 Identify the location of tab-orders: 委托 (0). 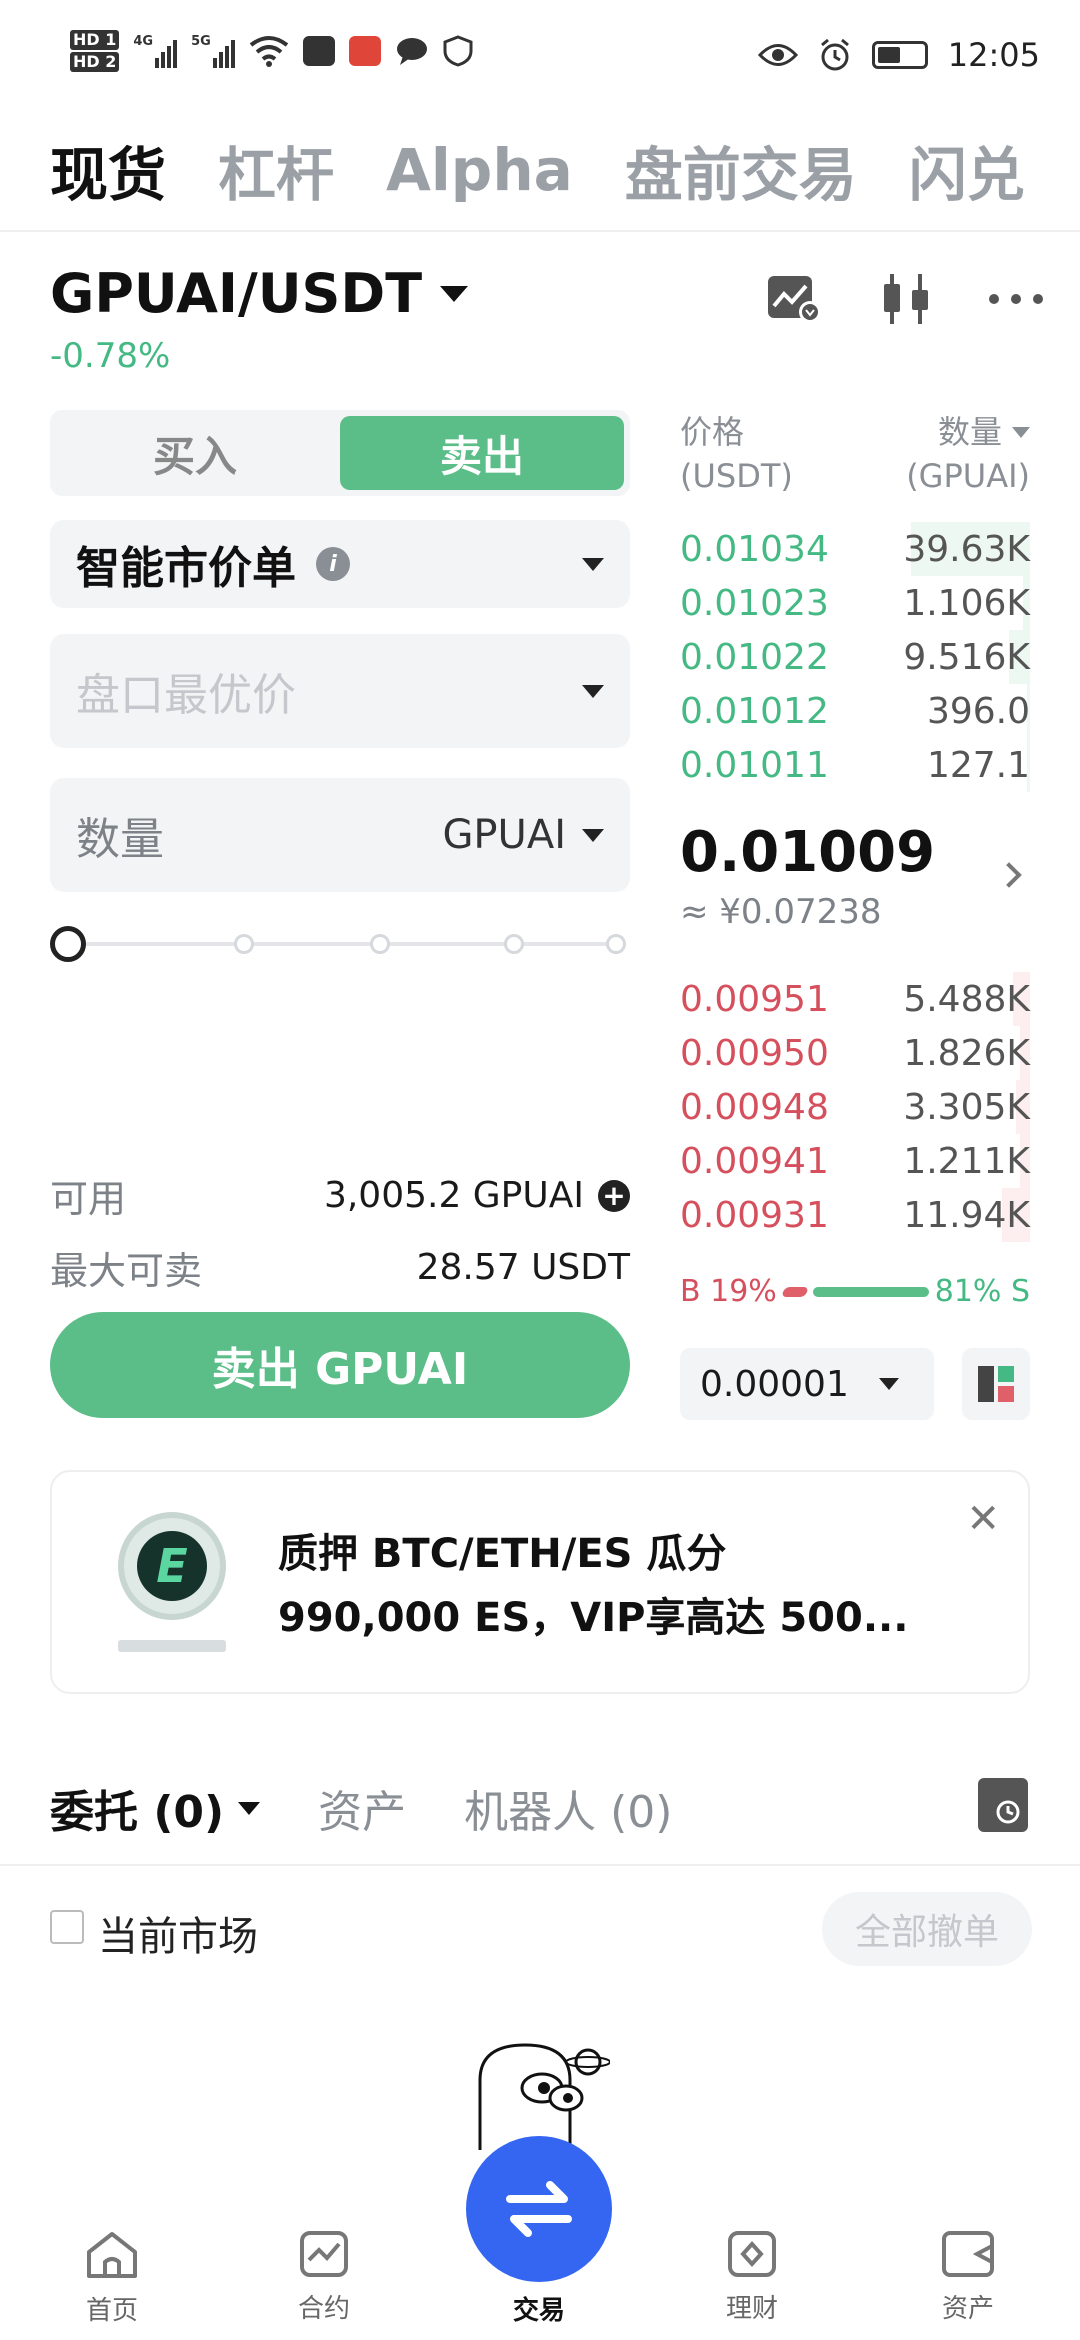
(155, 1808).